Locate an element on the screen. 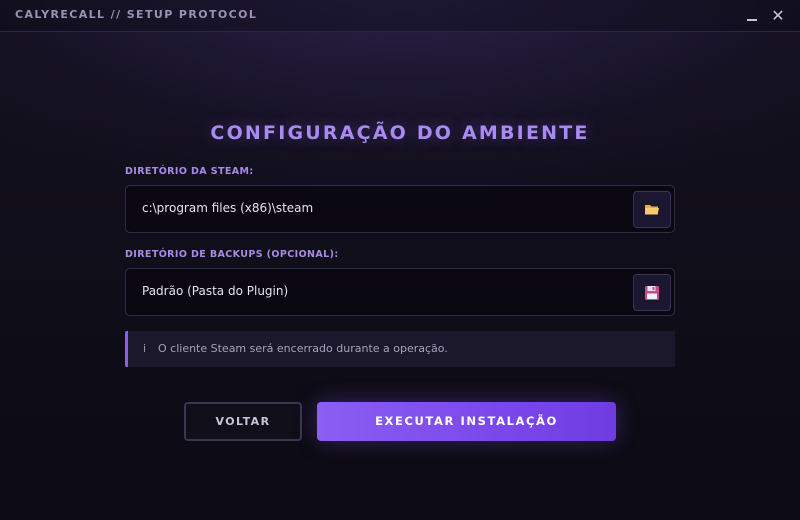  backup-dir-field: Padrão (Pasta do Plugin) is located at coordinates (400, 292).